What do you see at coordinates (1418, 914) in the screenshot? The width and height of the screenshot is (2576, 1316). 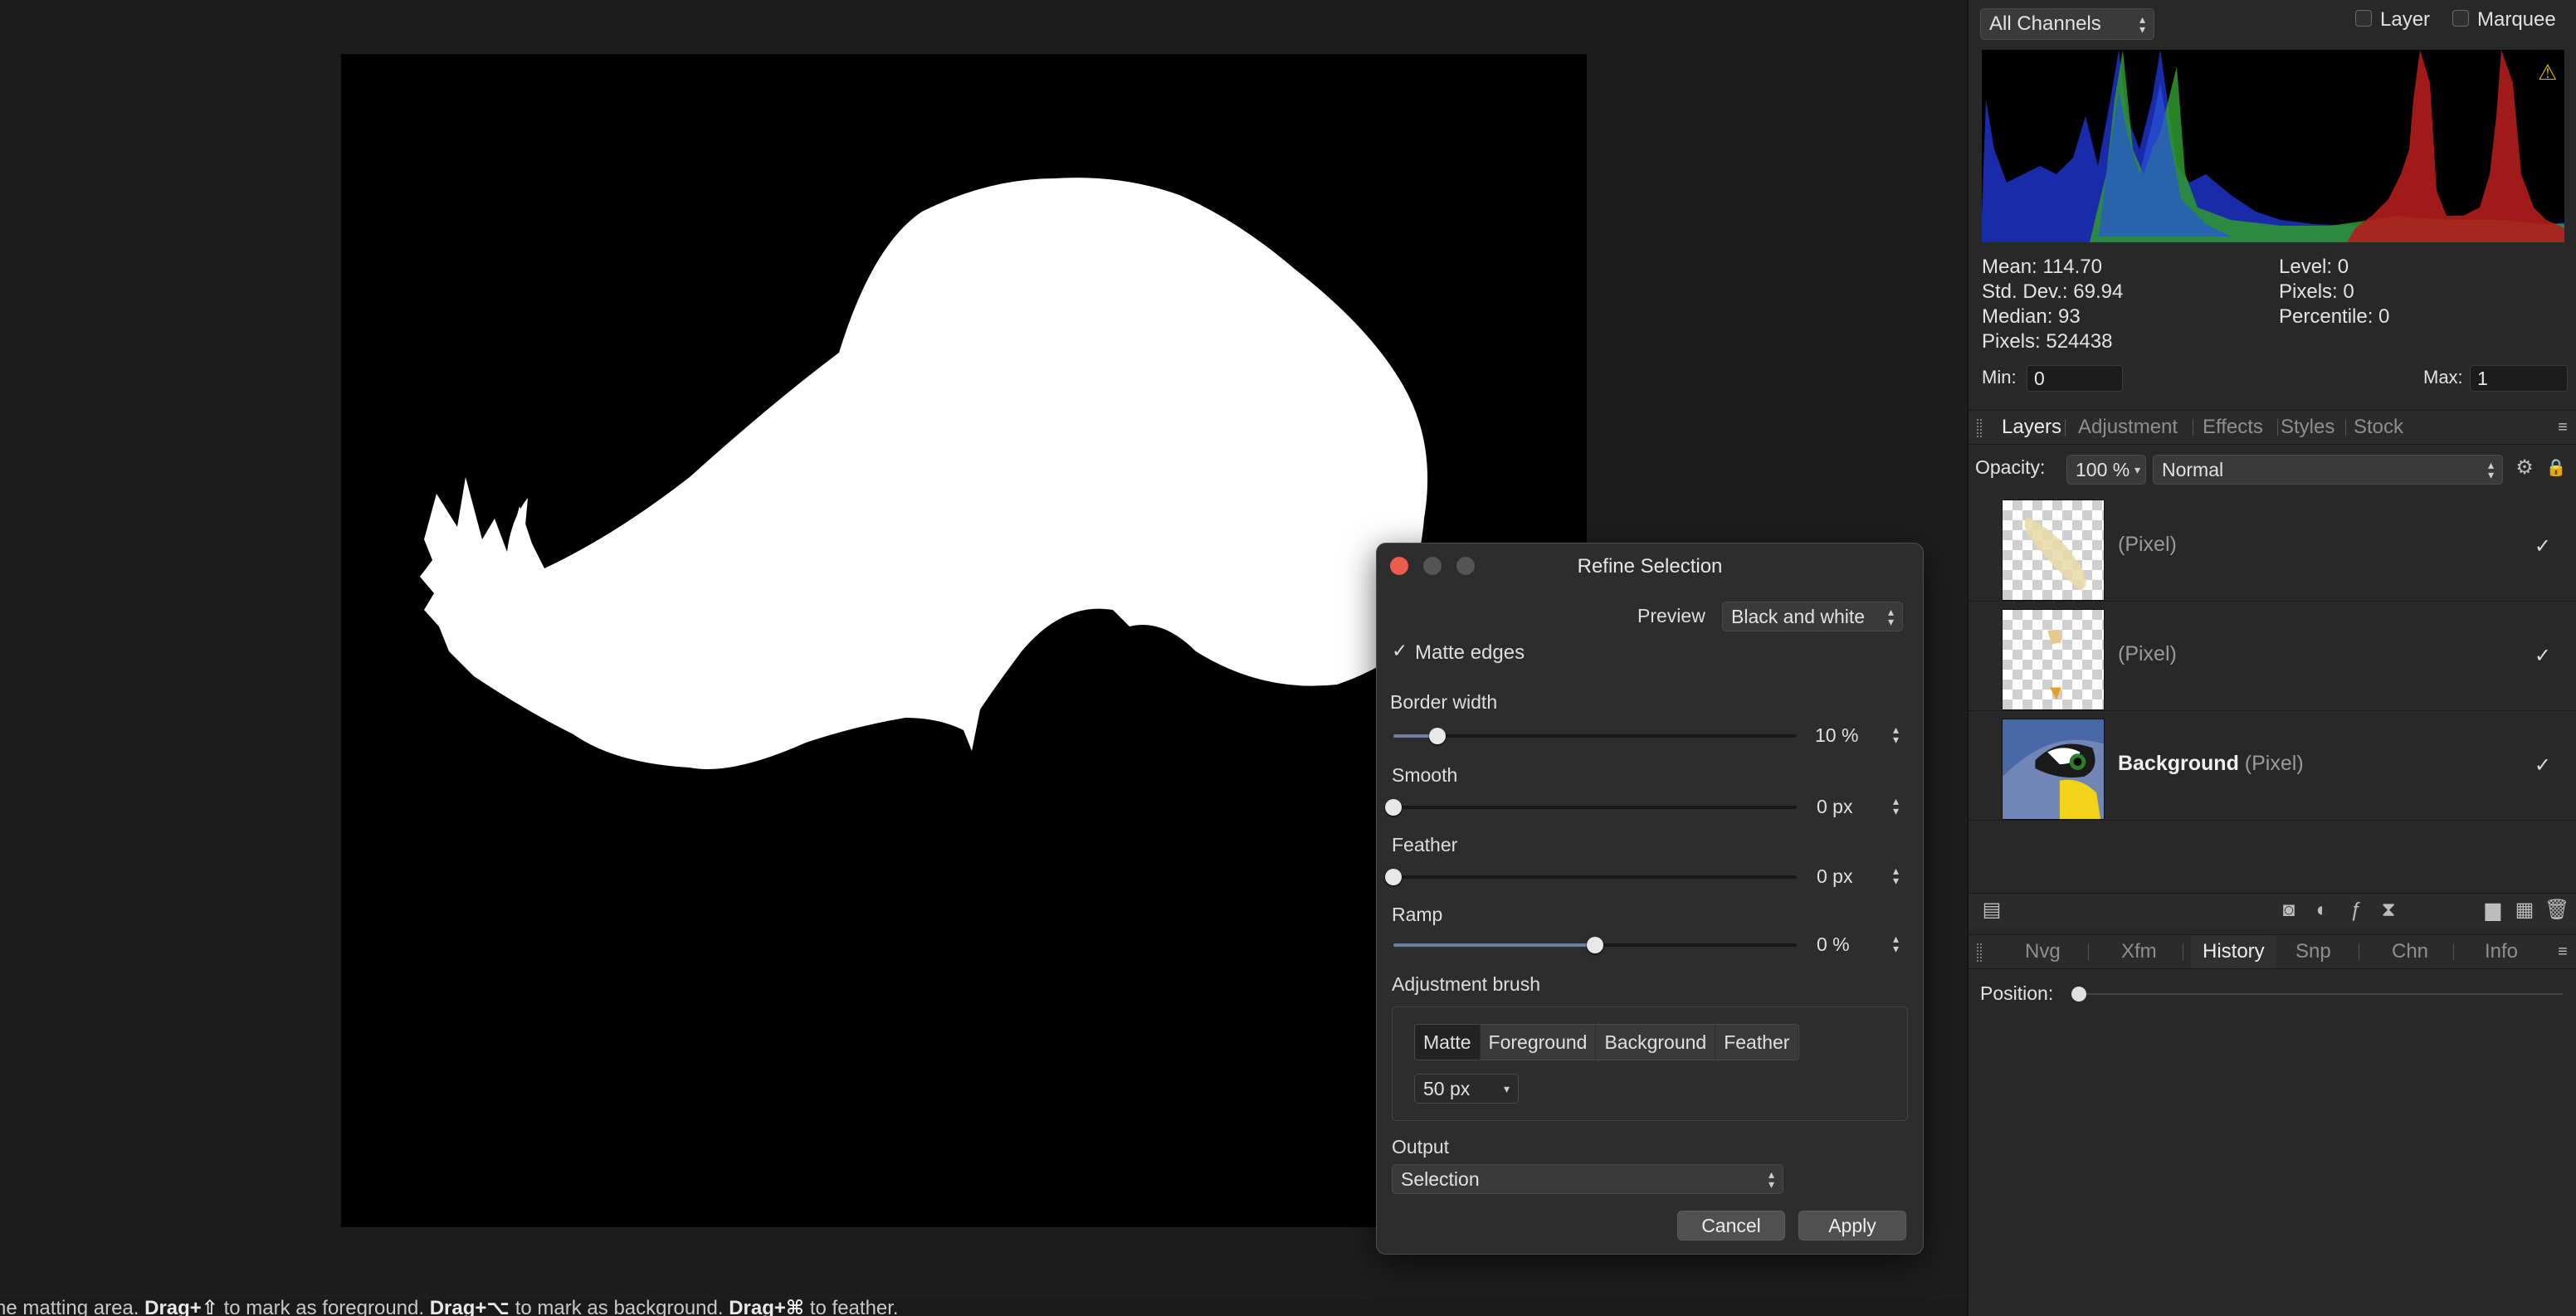 I see `ramp-label: Ramp` at bounding box center [1418, 914].